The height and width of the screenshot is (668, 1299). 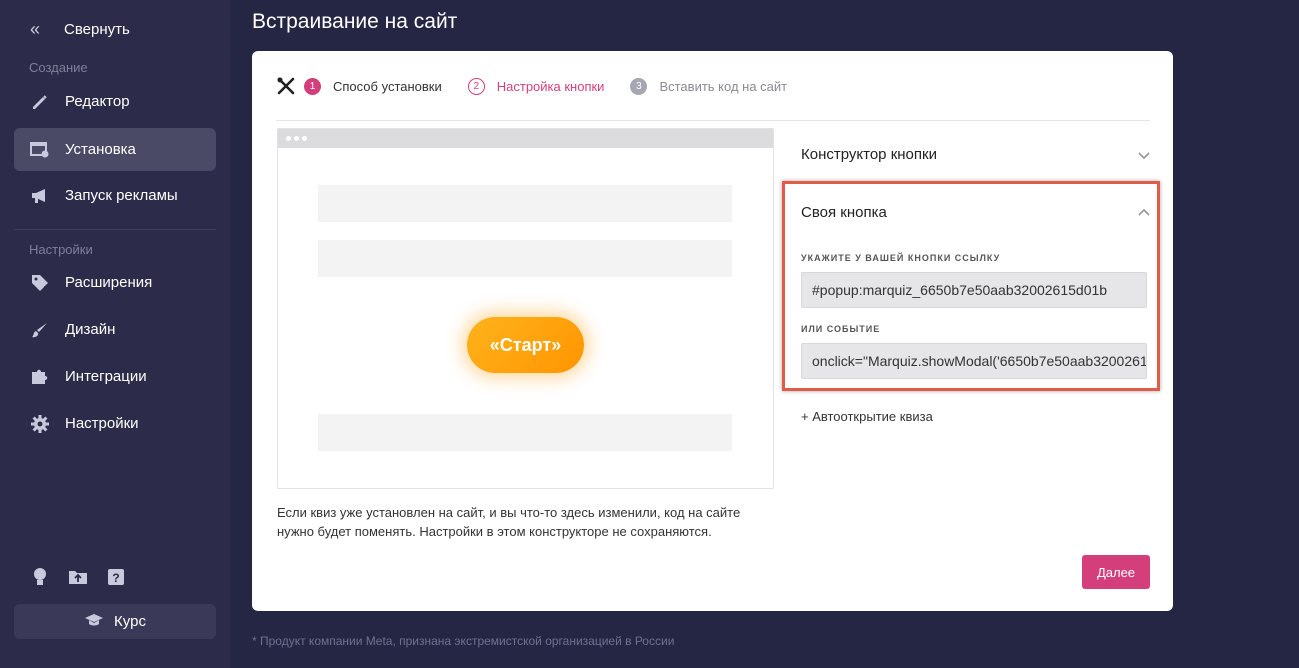 What do you see at coordinates (35, 28) in the screenshot?
I see `double-chevron-left-icon: «` at bounding box center [35, 28].